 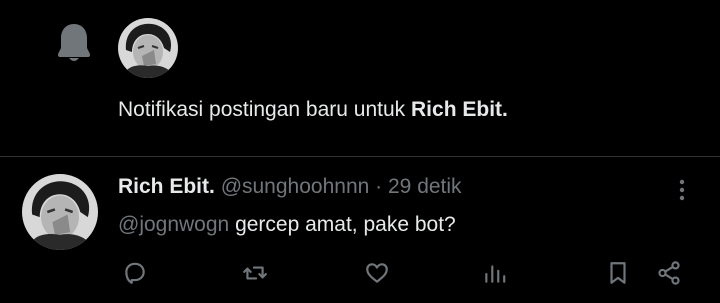 What do you see at coordinates (360, 156) in the screenshot?
I see `divider` at bounding box center [360, 156].